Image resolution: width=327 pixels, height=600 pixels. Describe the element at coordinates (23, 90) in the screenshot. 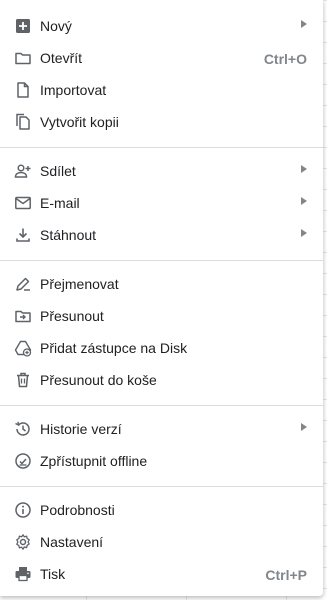

I see `file-icon` at that location.